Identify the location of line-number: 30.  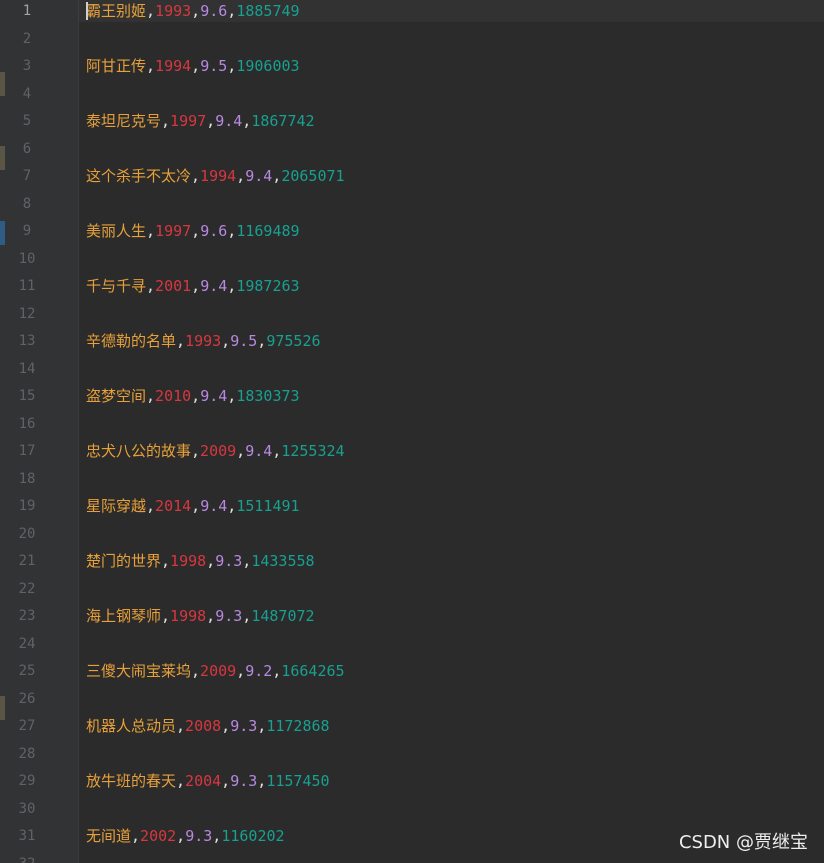
(27, 808).